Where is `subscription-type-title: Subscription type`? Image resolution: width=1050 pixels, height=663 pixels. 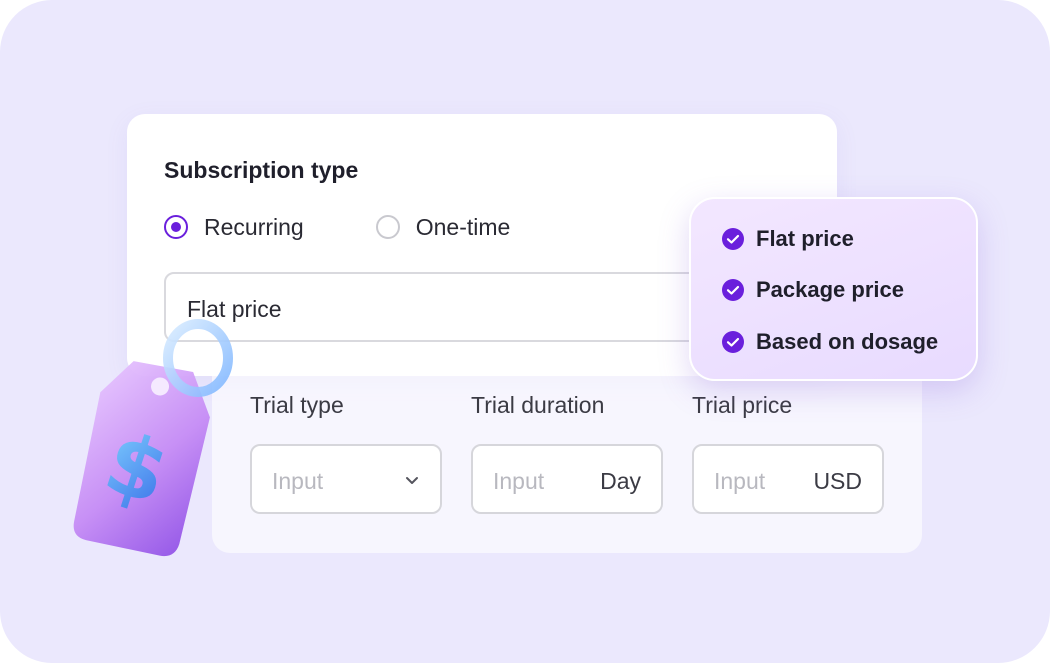
subscription-type-title: Subscription type is located at coordinates (261, 170).